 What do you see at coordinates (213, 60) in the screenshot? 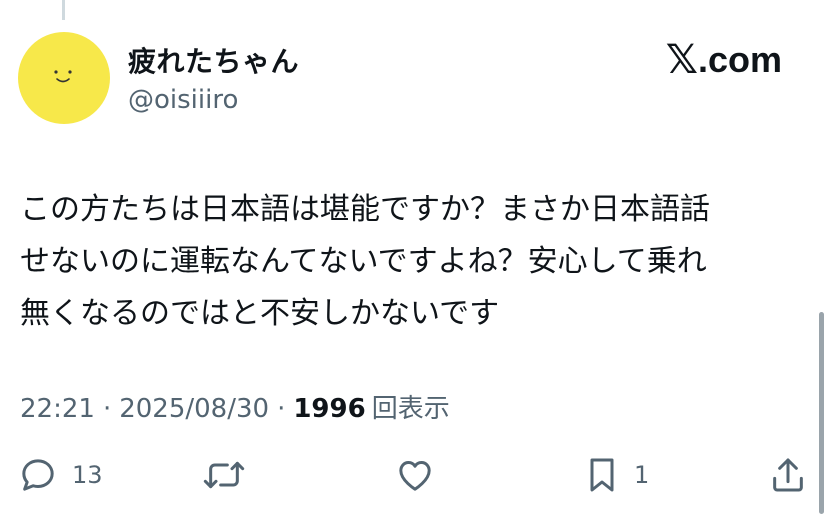
I see `author-display-name: 疲れたちゃん` at bounding box center [213, 60].